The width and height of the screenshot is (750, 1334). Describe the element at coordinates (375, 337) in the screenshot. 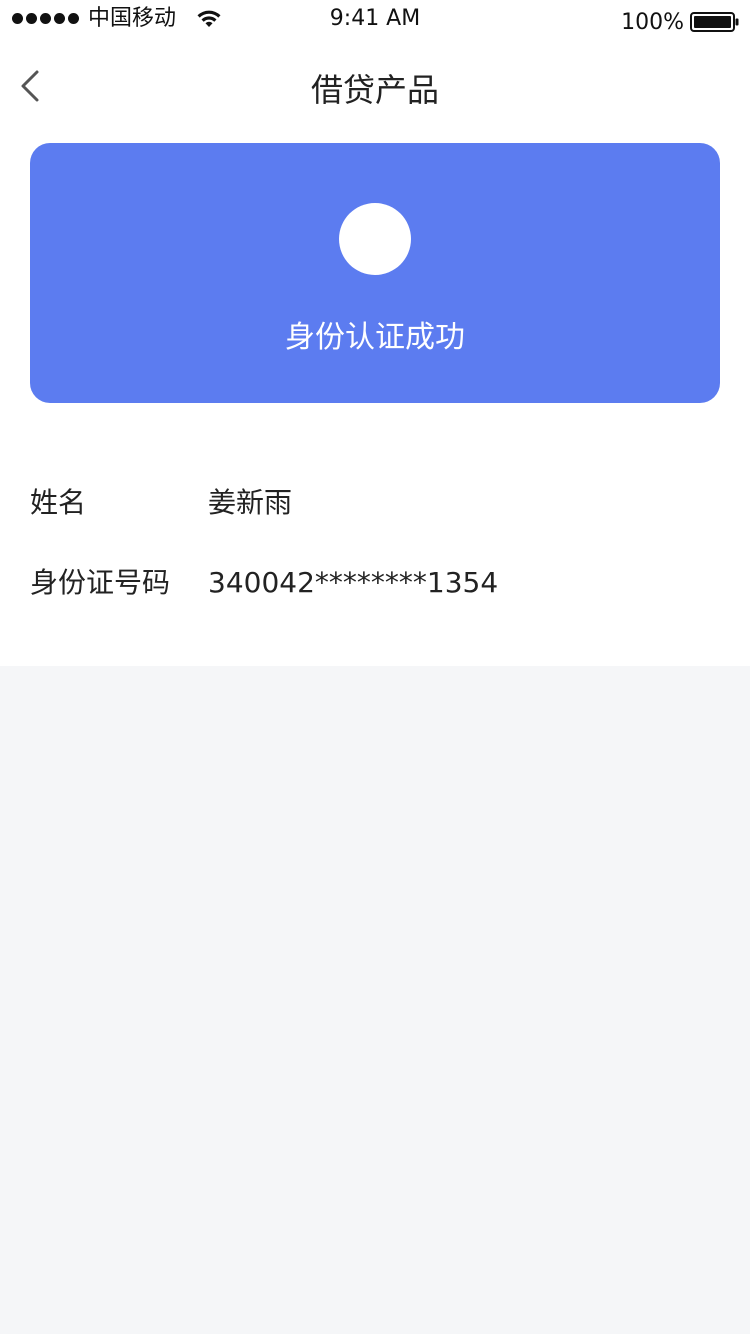

I see `success-message: 身份认证成功` at that location.